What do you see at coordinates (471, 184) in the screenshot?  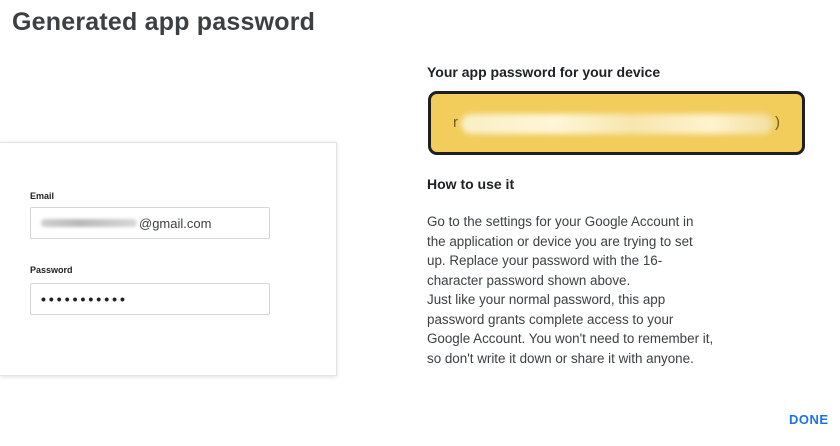 I see `how-to-use-heading: How to use it` at bounding box center [471, 184].